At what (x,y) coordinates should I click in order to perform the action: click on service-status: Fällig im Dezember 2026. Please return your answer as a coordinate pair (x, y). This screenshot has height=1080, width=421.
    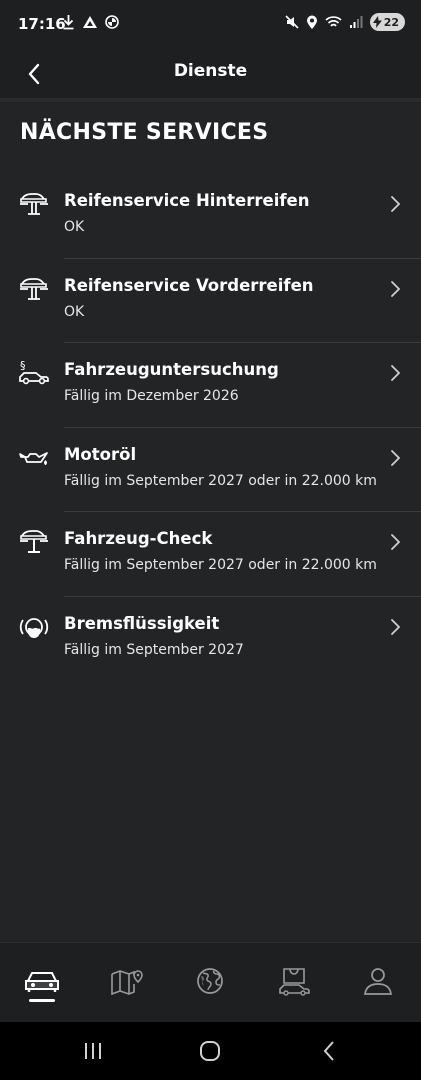
    Looking at the image, I should click on (151, 396).